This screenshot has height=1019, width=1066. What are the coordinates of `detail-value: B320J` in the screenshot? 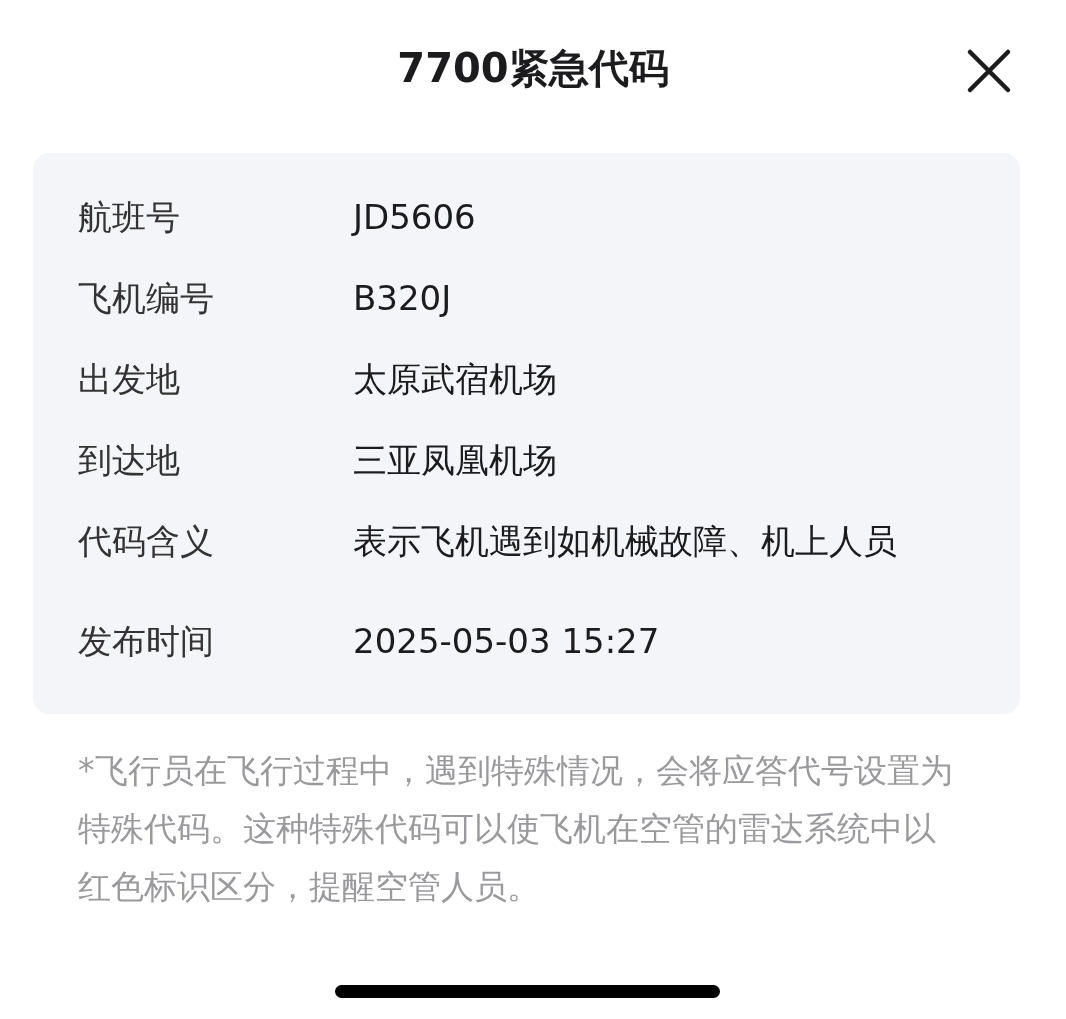 It's located at (403, 298).